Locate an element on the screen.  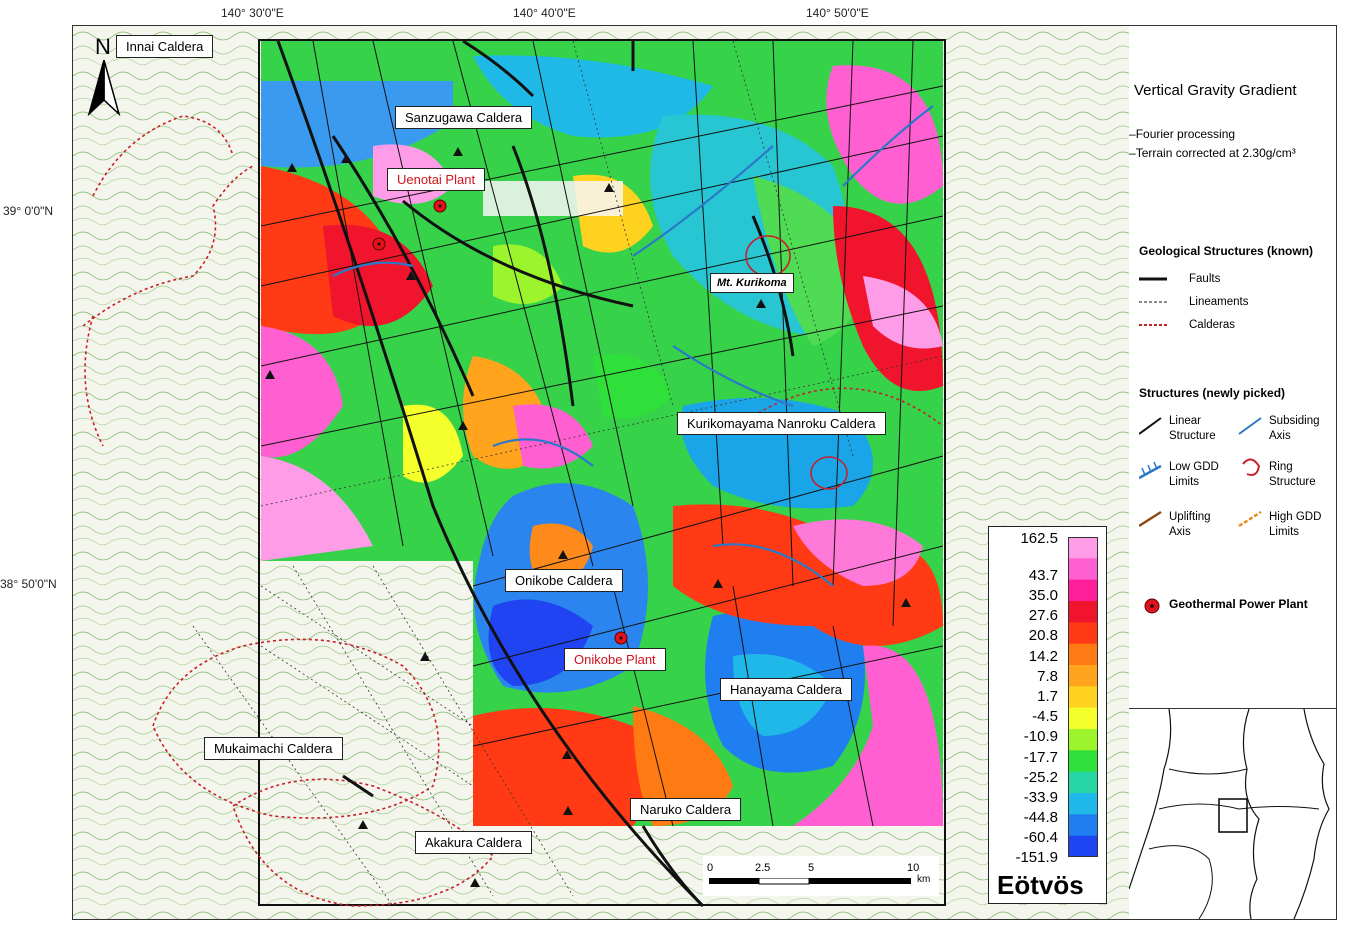
scale-tick-label: 5 is located at coordinates (811, 868).